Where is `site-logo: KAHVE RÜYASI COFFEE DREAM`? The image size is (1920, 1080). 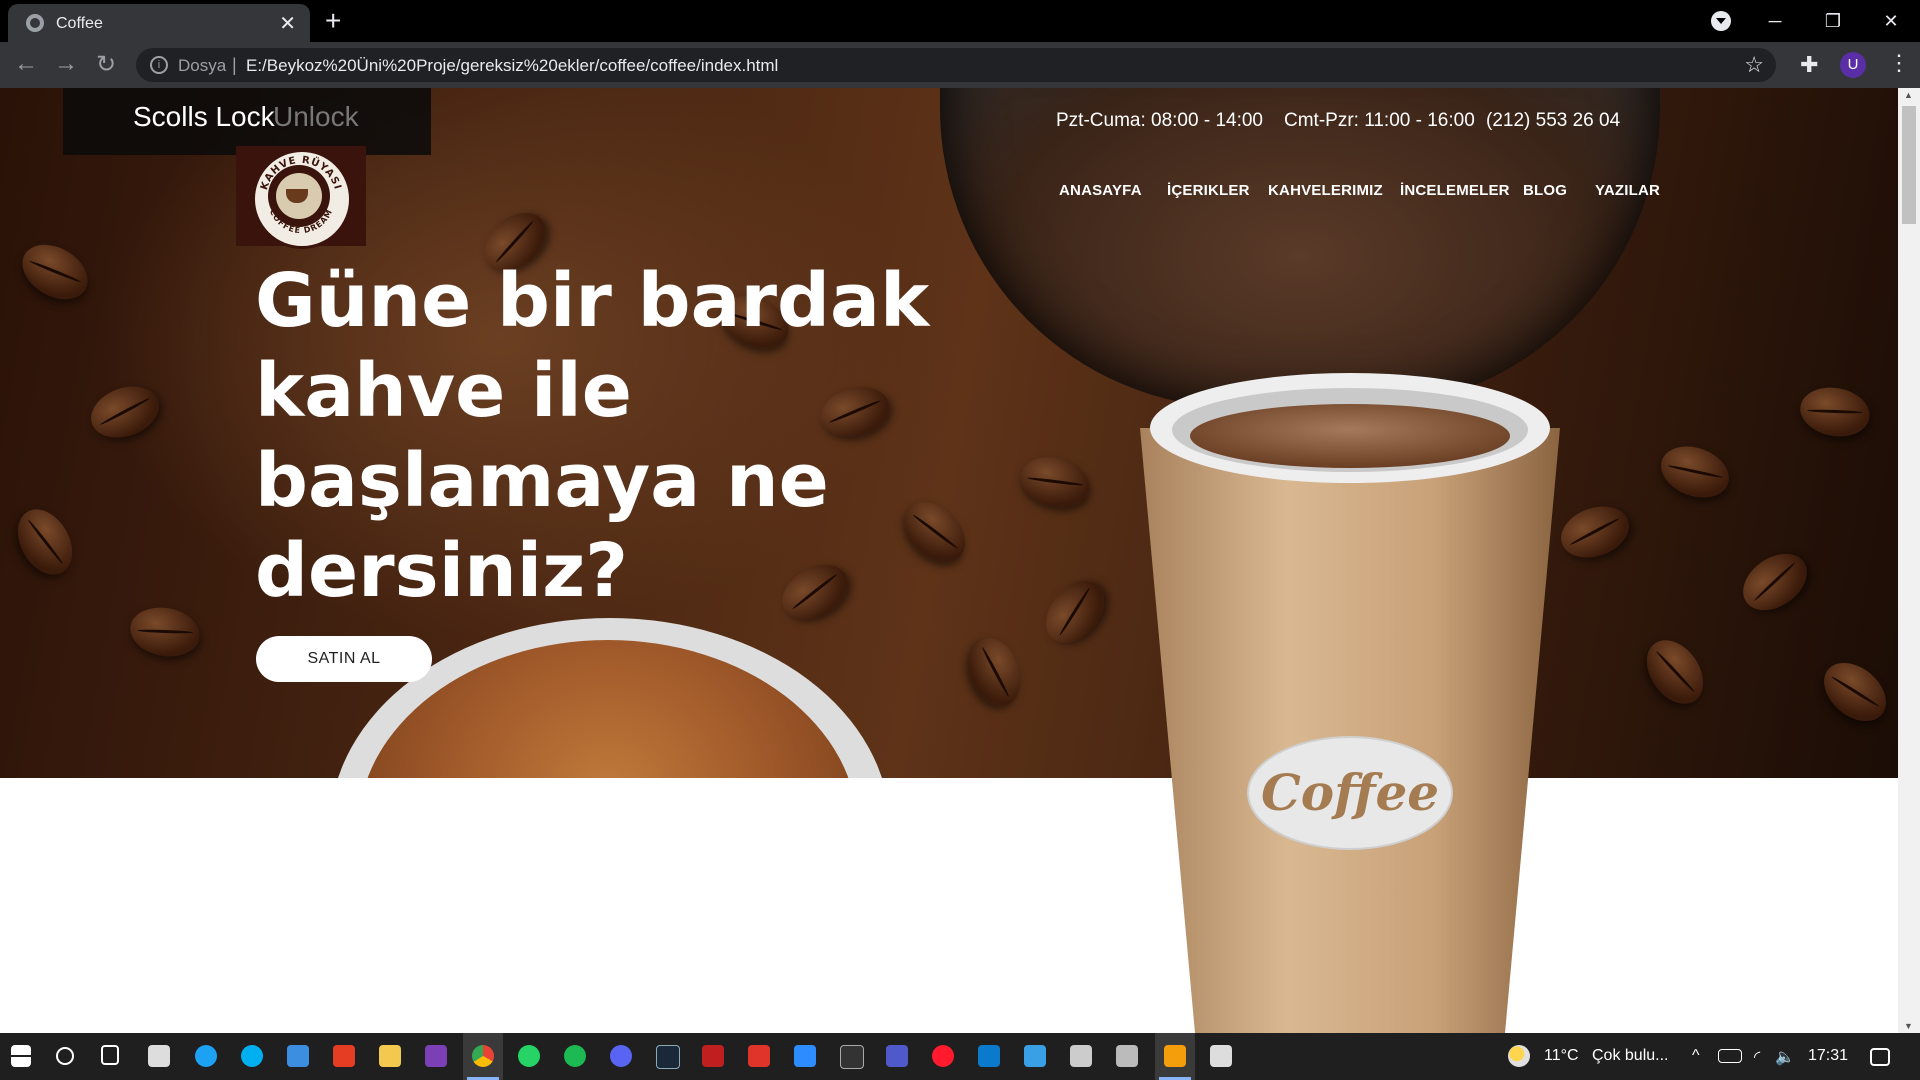
site-logo: KAHVE RÜYASI COFFEE DREAM is located at coordinates (301, 197).